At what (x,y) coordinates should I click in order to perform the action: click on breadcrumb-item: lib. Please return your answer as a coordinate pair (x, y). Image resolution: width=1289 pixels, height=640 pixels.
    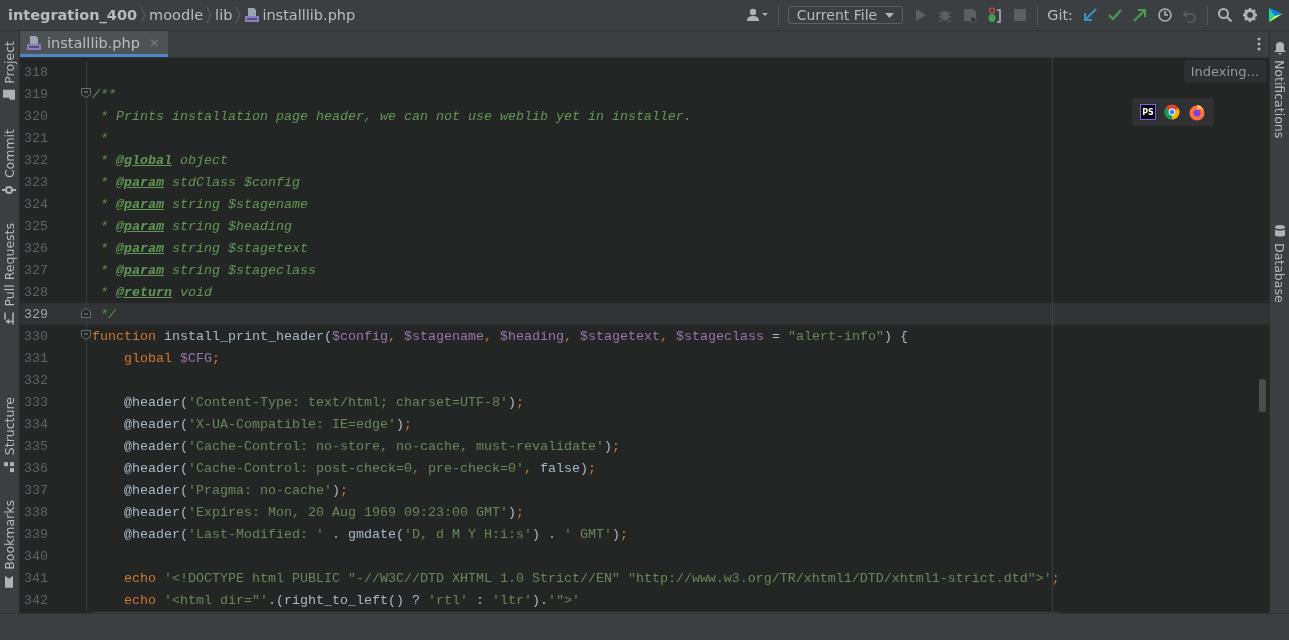
    Looking at the image, I should click on (224, 15).